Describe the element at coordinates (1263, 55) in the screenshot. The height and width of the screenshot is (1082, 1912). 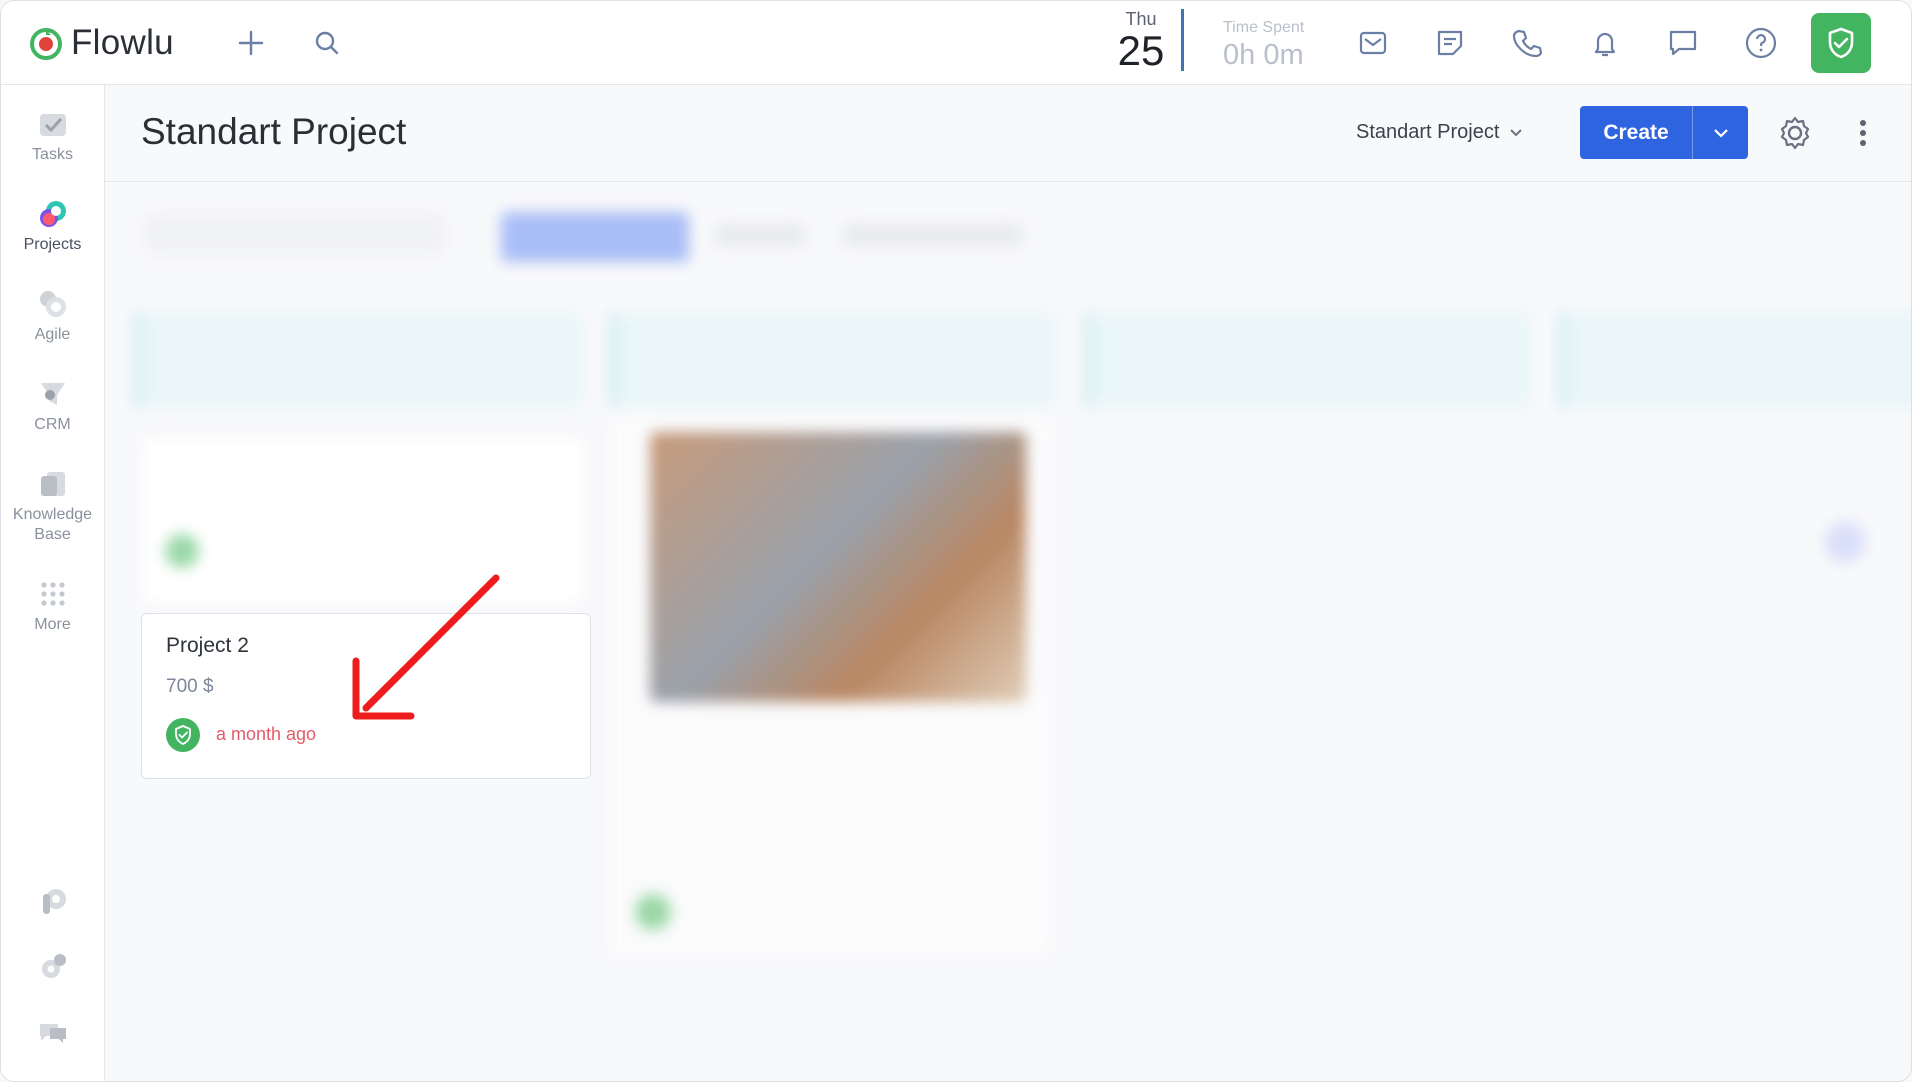
I see `time-spent-value: 0h 0m` at that location.